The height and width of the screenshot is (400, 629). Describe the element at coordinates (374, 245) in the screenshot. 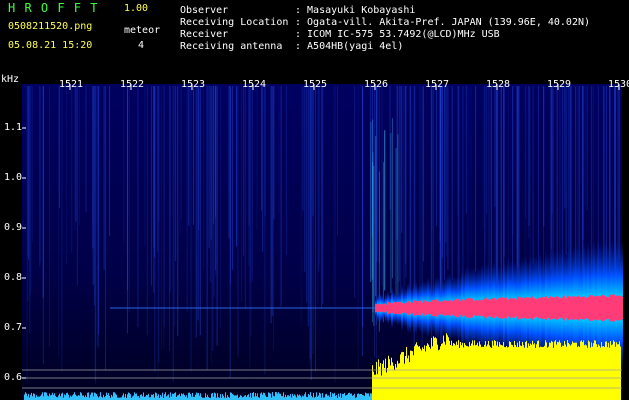

I see `bright-streak` at that location.